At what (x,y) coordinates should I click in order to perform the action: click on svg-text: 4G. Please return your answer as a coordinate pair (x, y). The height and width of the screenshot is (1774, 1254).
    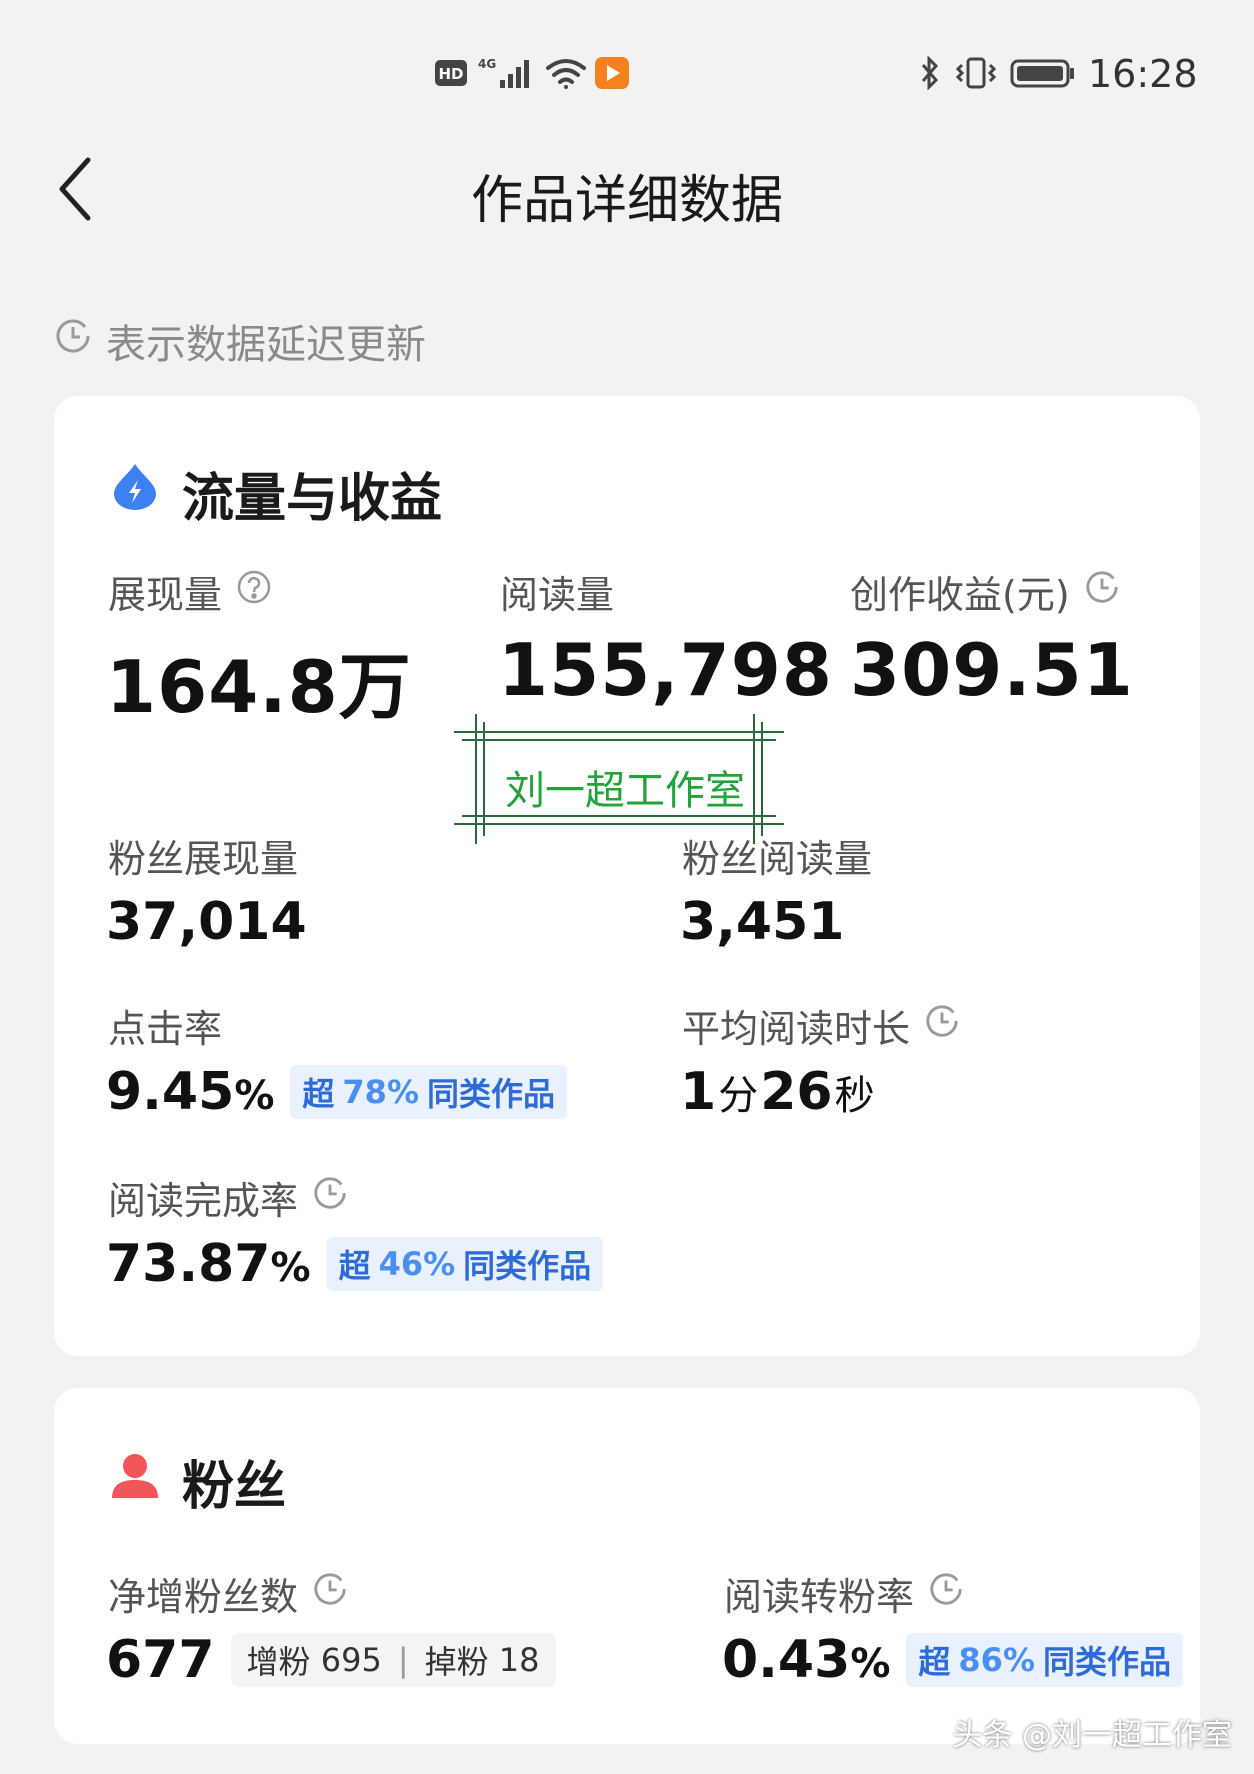
    Looking at the image, I should click on (487, 64).